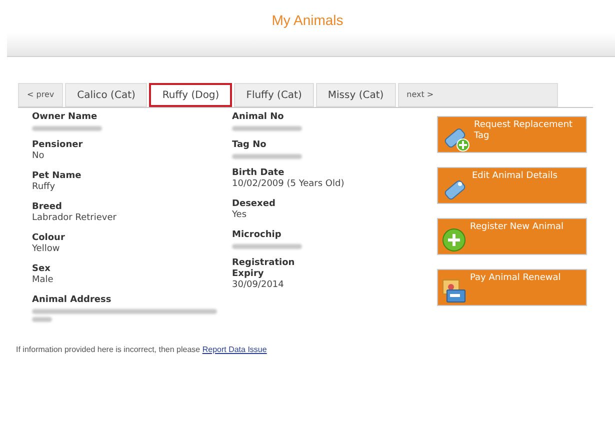  Describe the element at coordinates (57, 176) in the screenshot. I see `field-label: Pet Name` at that location.